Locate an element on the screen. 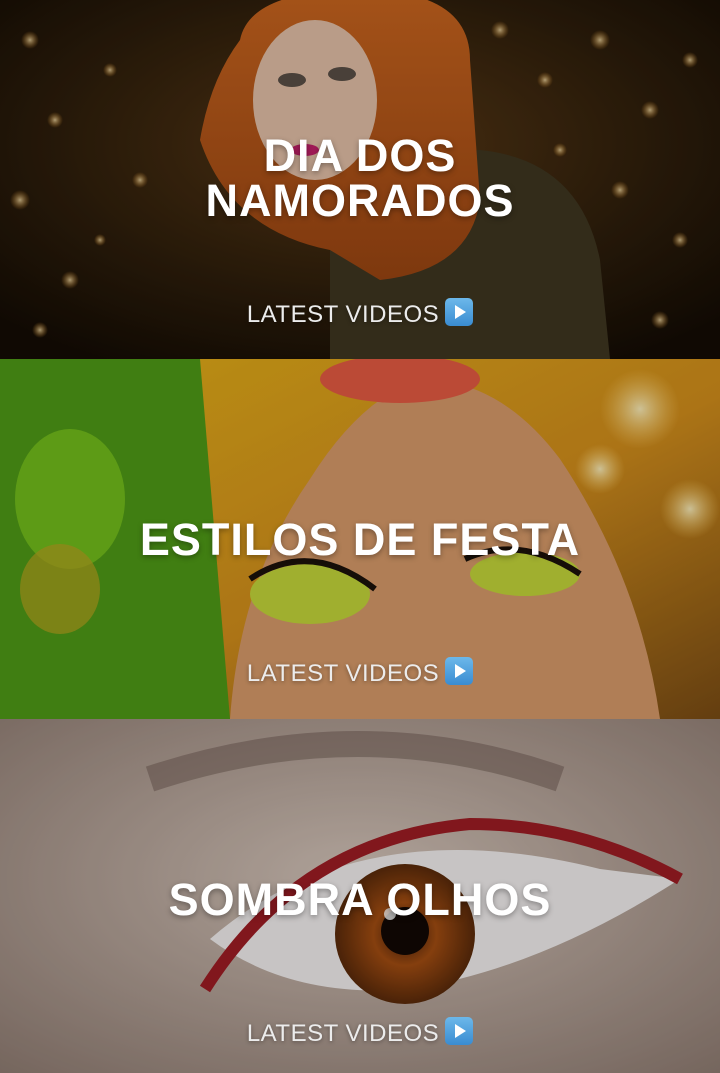  banner-title: SOMBRA OLHOS is located at coordinates (360, 899).